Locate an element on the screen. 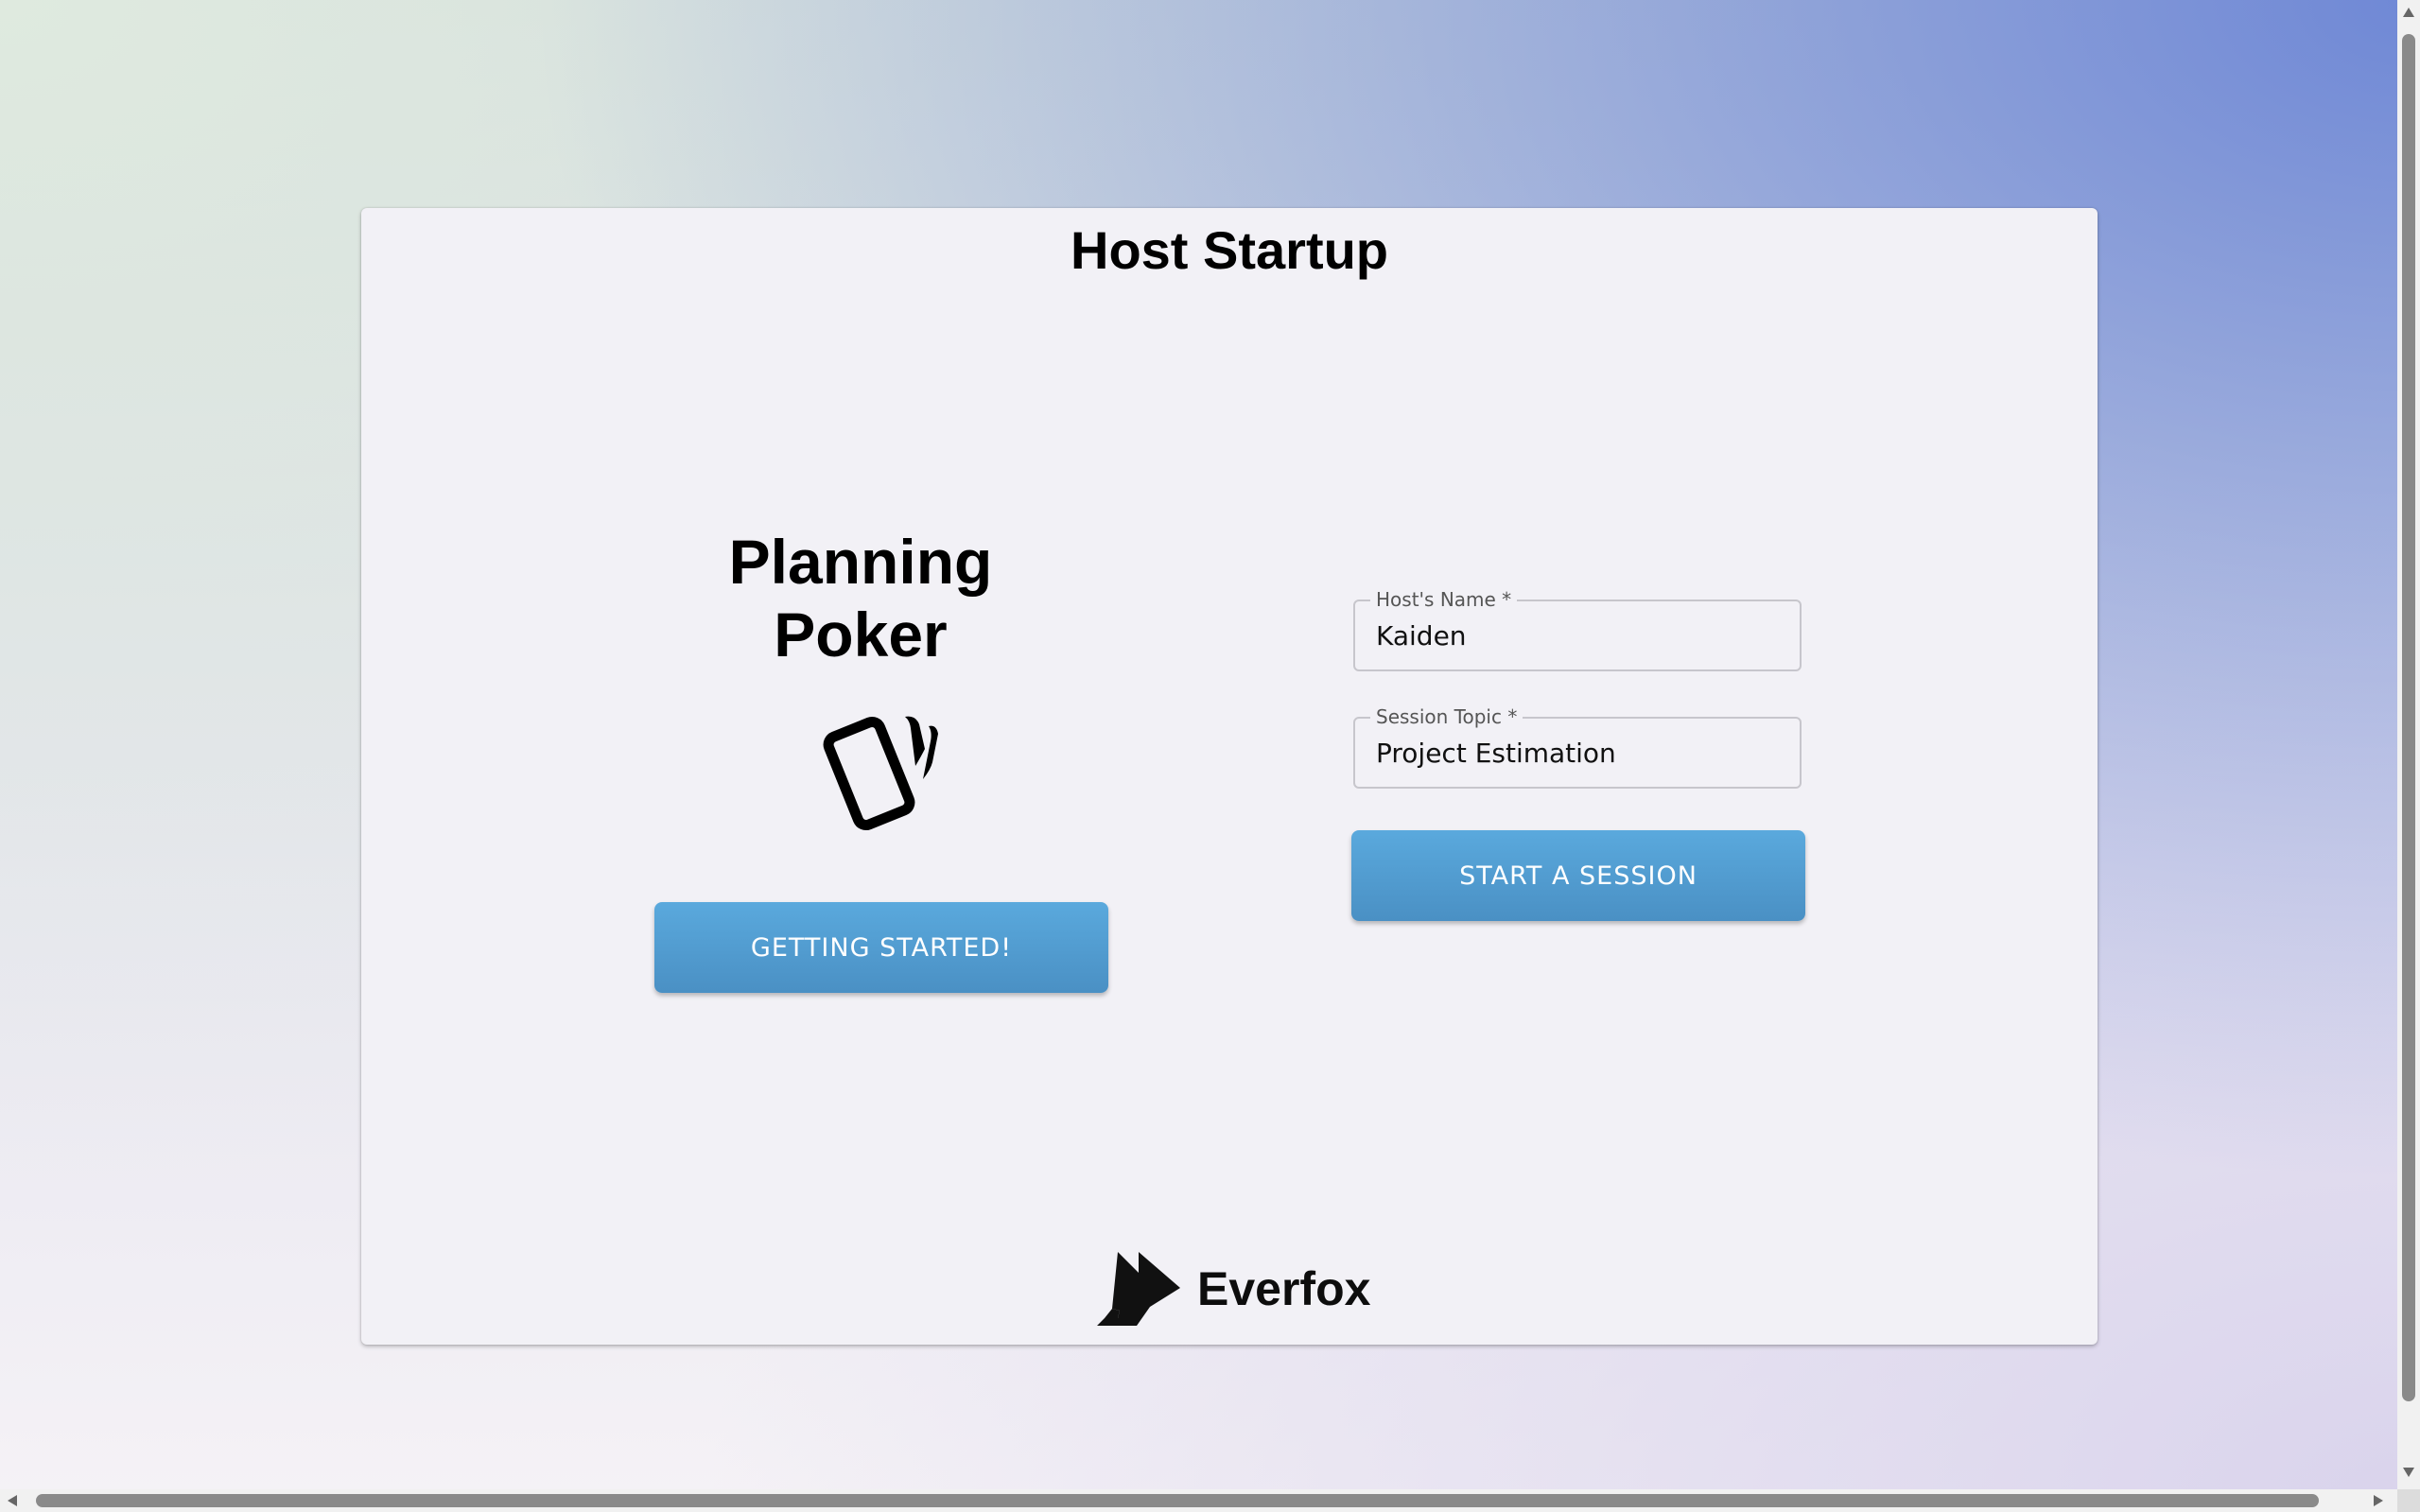 This screenshot has width=2420, height=1512. company-logo: Everfox is located at coordinates (1237, 1290).